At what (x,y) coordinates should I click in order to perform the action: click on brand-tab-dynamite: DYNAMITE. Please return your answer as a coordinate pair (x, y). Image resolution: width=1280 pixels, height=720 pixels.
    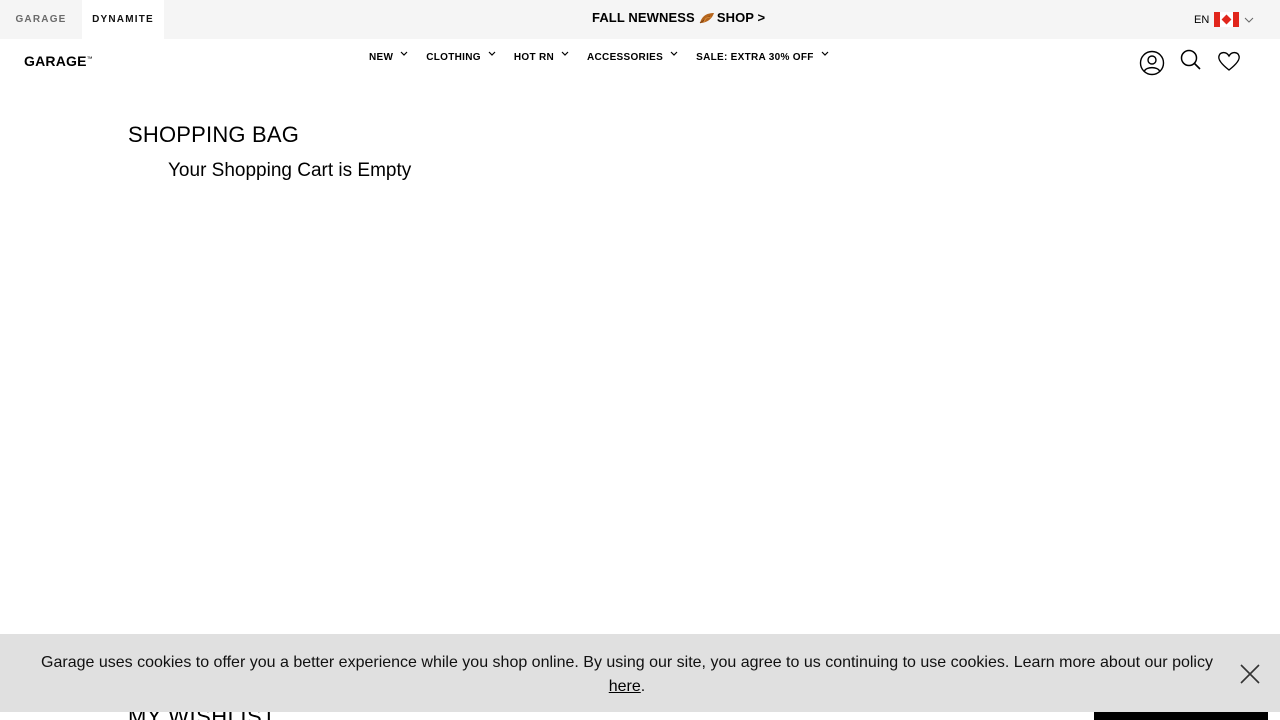
    Looking at the image, I should click on (123, 19).